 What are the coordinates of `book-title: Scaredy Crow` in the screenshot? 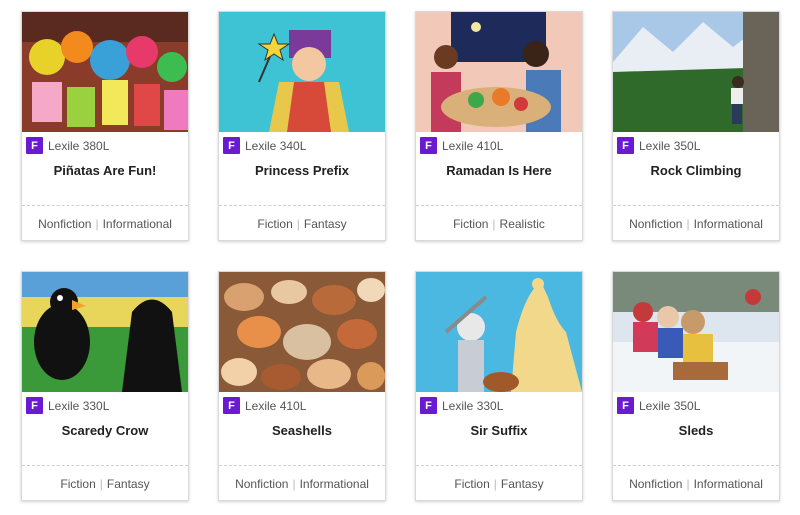 It's located at (105, 430).